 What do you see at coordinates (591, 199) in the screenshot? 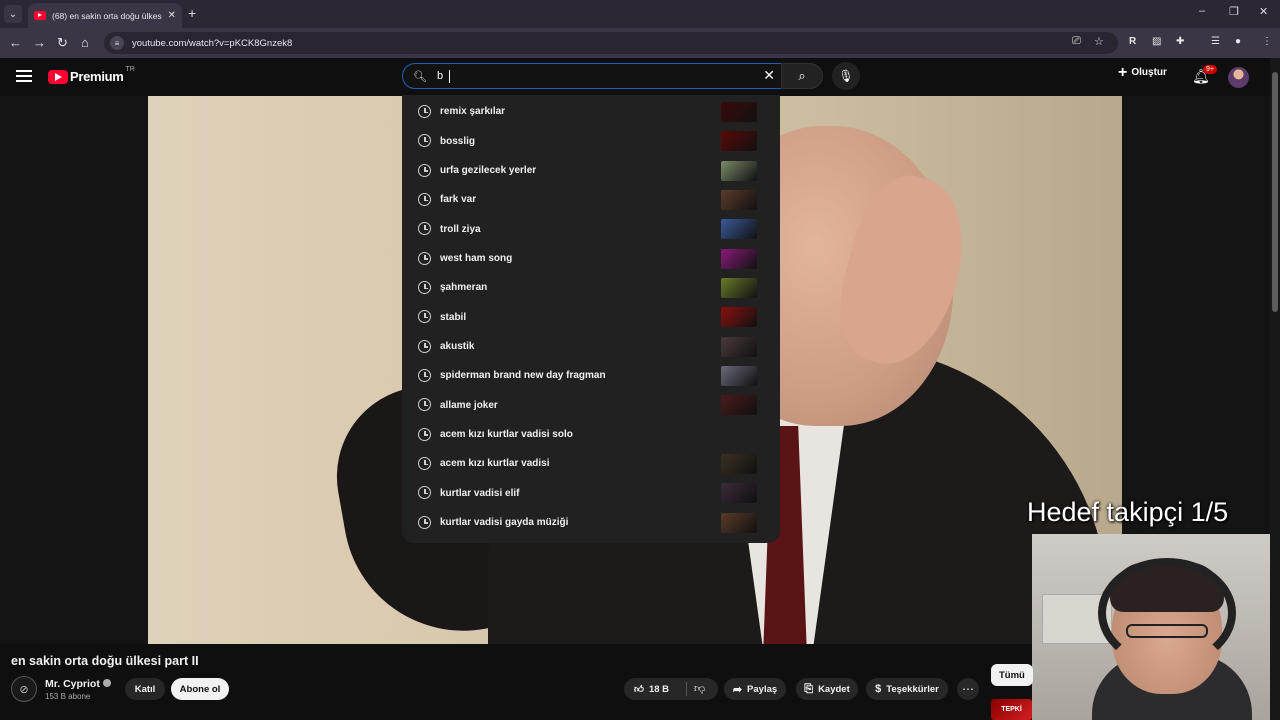
I see `suggestion-item: fark var` at bounding box center [591, 199].